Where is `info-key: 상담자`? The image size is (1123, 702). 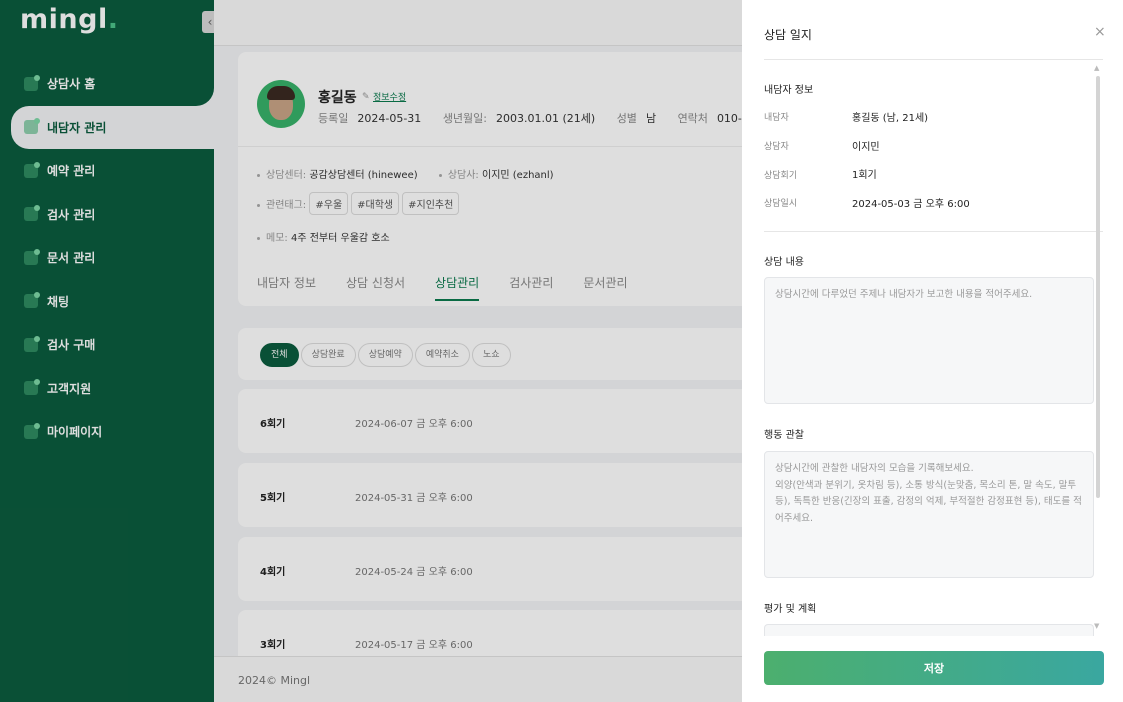
info-key: 상담자 is located at coordinates (776, 147).